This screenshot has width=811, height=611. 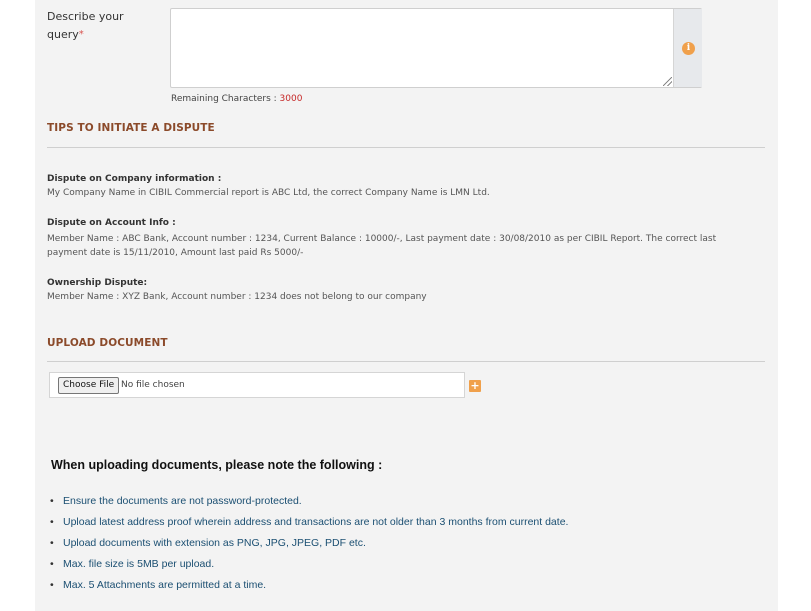 What do you see at coordinates (667, 81) in the screenshot?
I see `resize-grip-icon` at bounding box center [667, 81].